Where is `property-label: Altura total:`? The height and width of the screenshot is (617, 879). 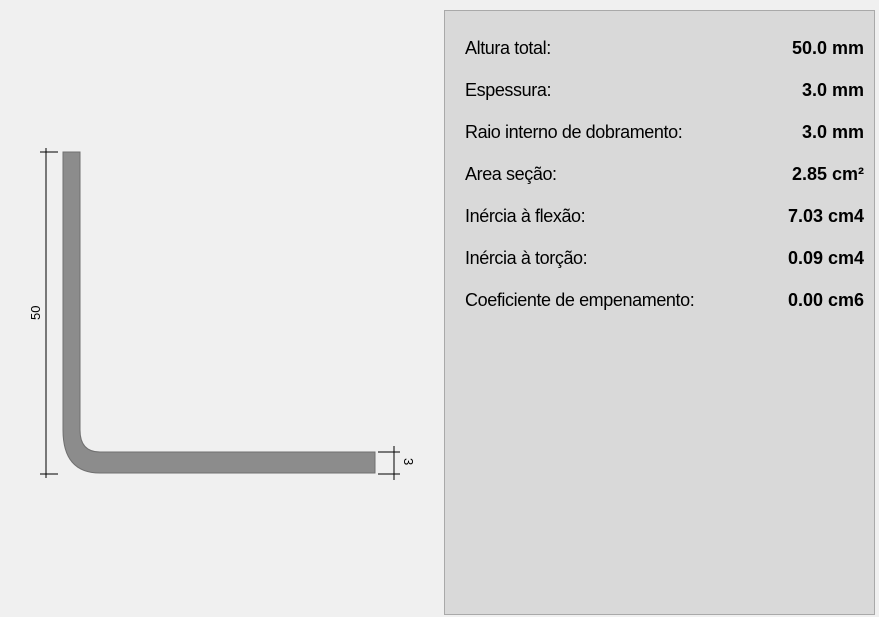 property-label: Altura total: is located at coordinates (508, 48).